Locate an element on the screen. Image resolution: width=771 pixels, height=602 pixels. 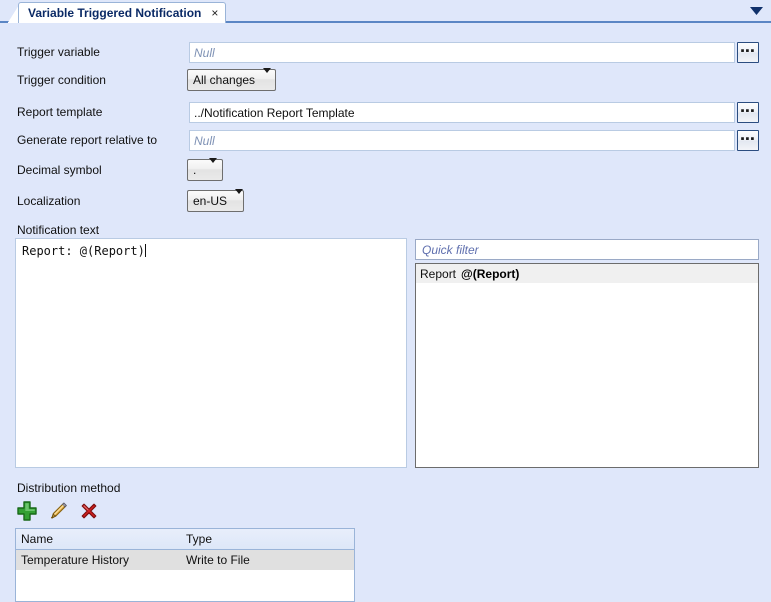
label-localization: Localization is located at coordinates (49, 201).